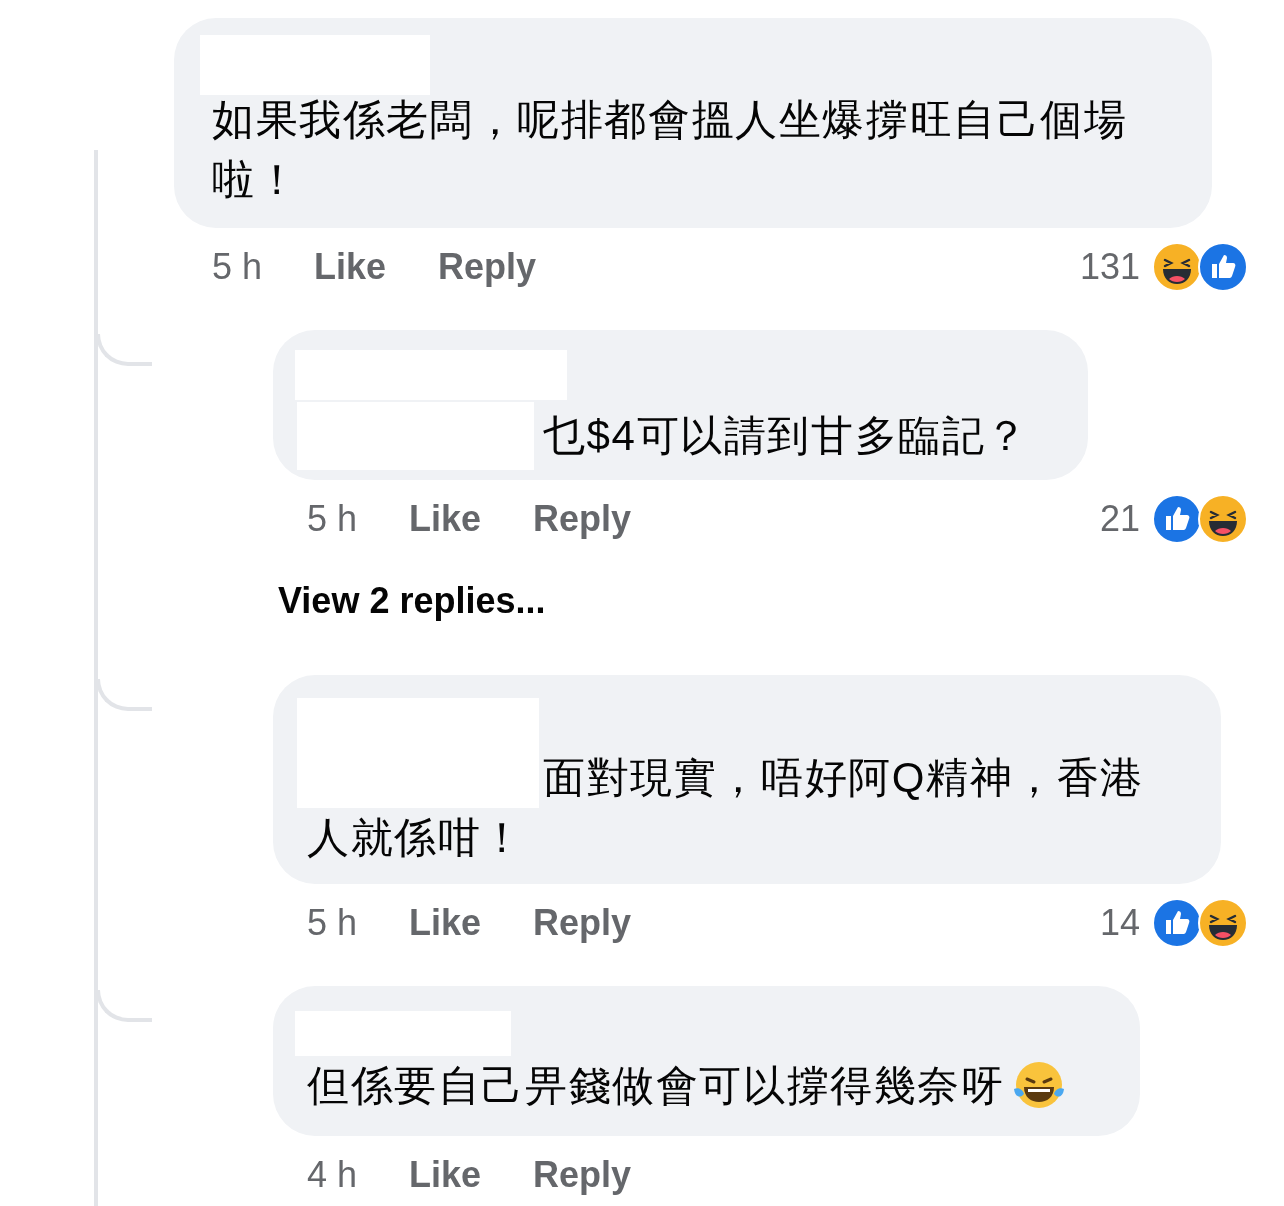  What do you see at coordinates (332, 1175) in the screenshot?
I see `timestamp: 4 h` at bounding box center [332, 1175].